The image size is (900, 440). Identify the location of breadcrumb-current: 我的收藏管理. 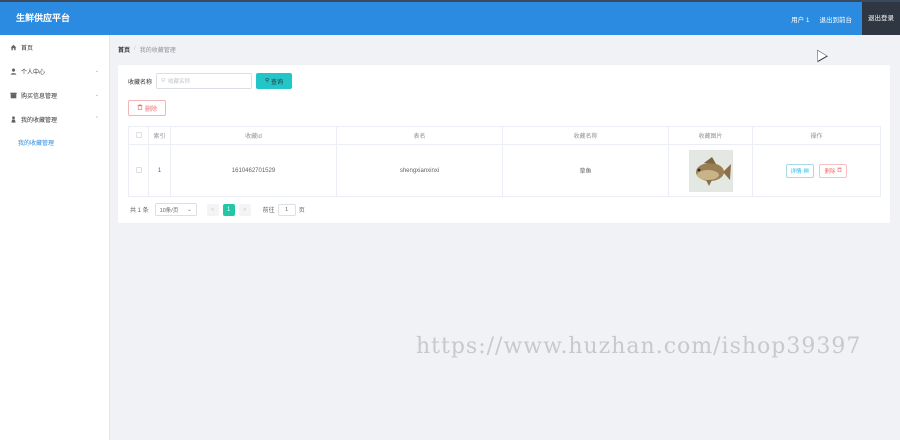
(157, 50).